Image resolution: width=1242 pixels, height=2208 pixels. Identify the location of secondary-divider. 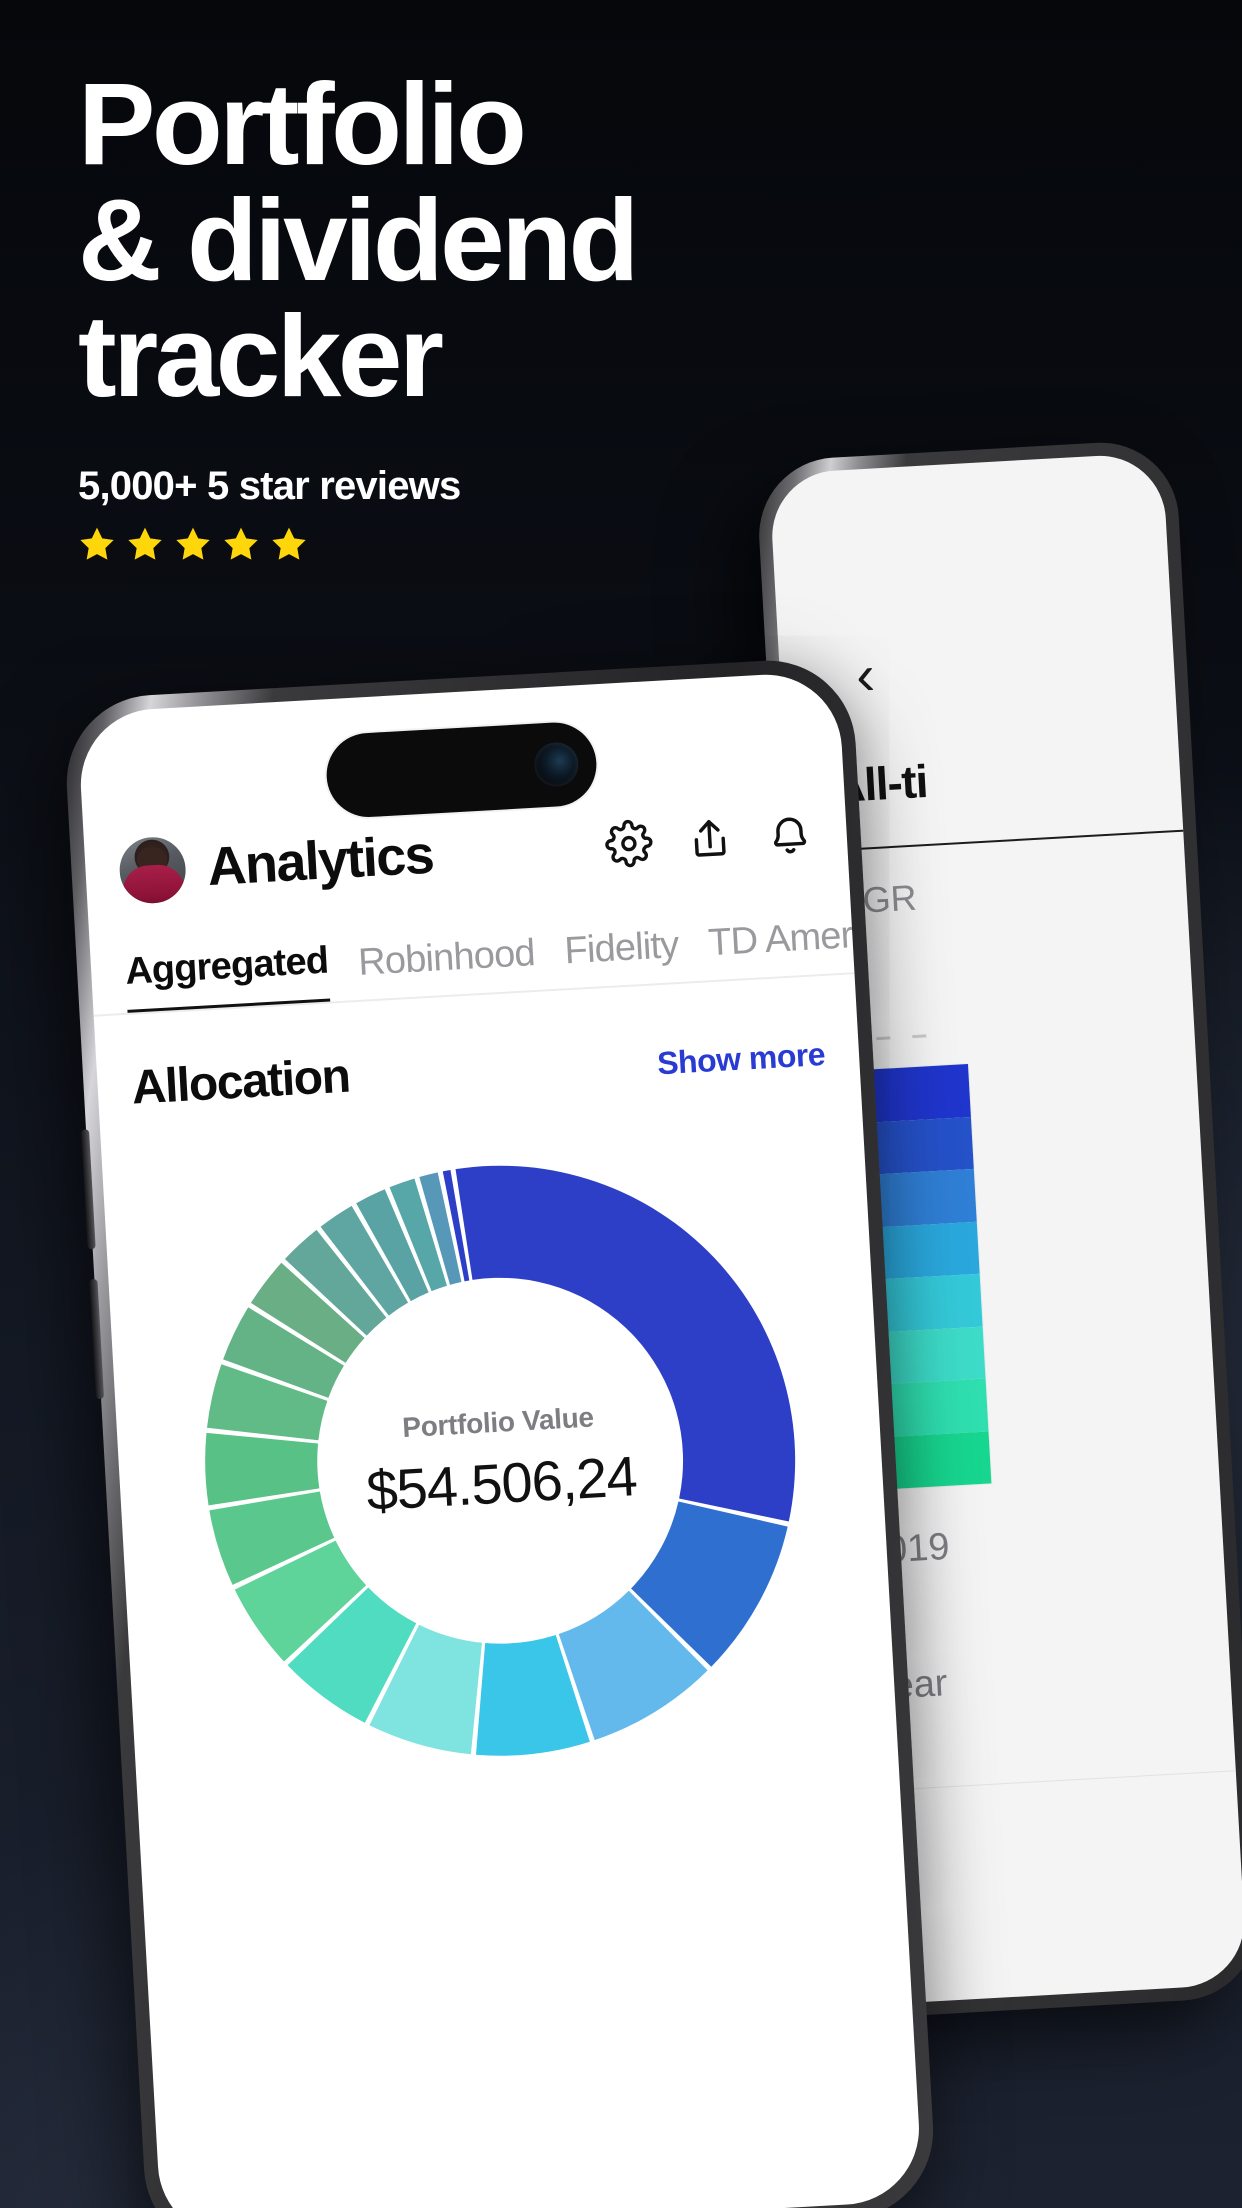
(1038, 838).